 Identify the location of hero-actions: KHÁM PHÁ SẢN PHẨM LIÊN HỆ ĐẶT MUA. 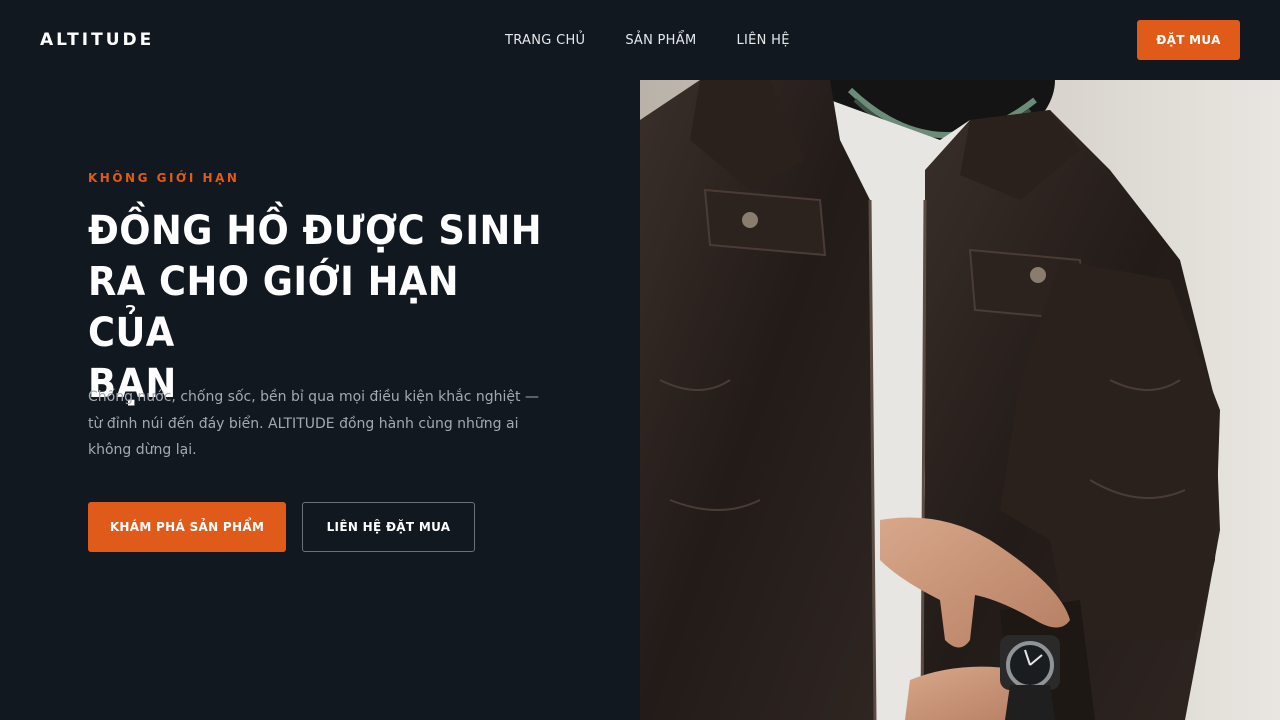
(281, 527).